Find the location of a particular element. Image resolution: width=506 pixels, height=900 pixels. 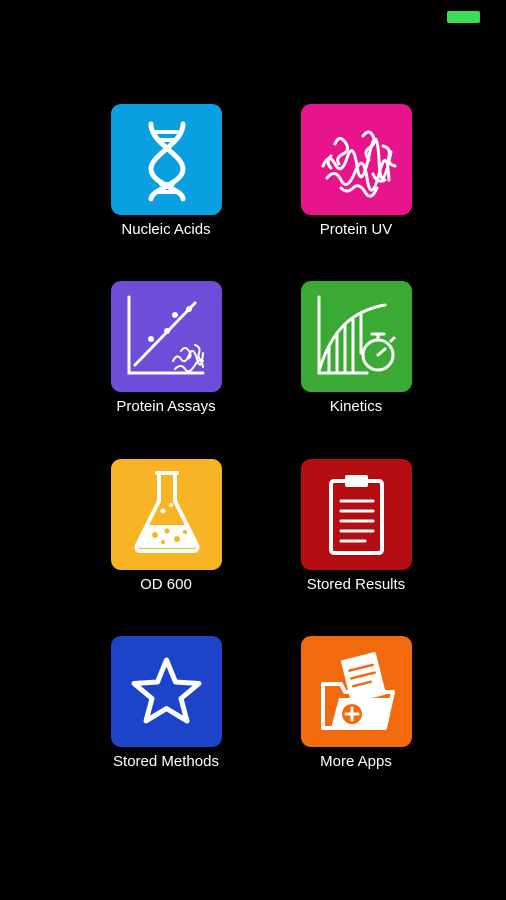

standard-curve-icon is located at coordinates (166, 336).